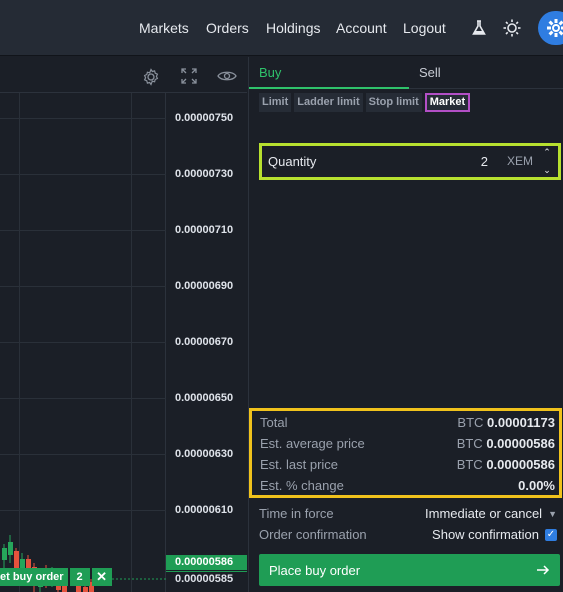 This screenshot has height=592, width=563. I want to click on axis-tick: 0.00000670, so click(204, 342).